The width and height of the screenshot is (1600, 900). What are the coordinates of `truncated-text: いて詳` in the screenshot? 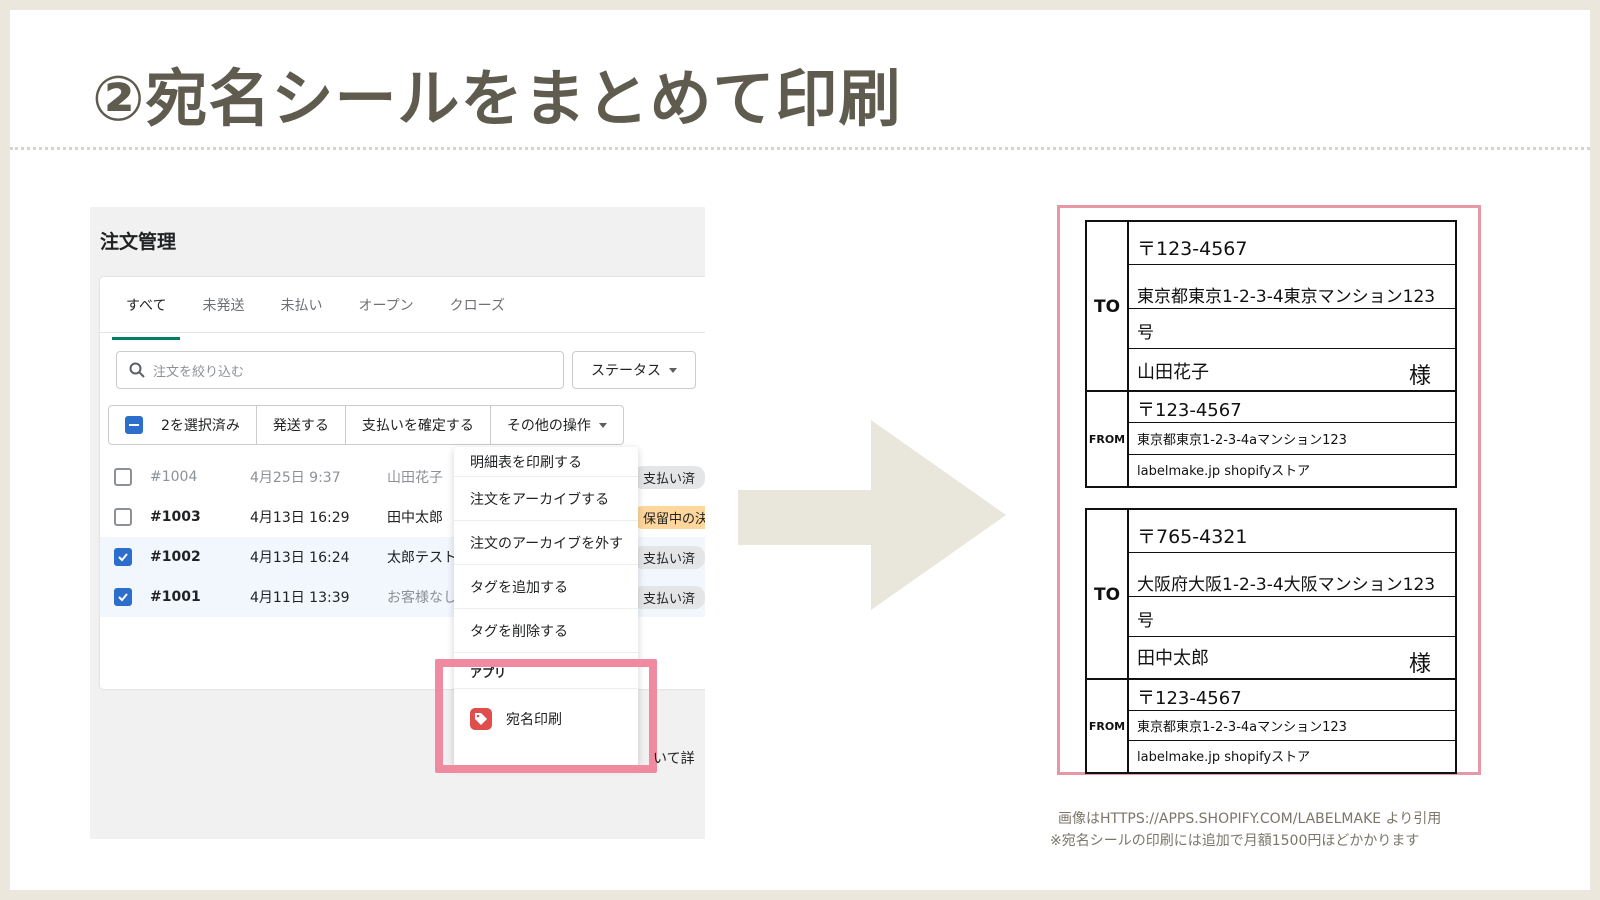 It's located at (674, 759).